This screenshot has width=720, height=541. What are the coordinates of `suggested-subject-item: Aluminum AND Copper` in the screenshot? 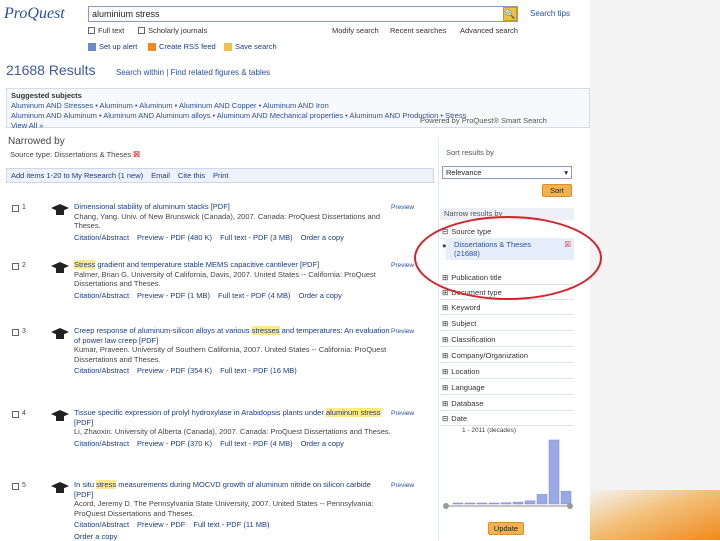 It's located at (218, 105).